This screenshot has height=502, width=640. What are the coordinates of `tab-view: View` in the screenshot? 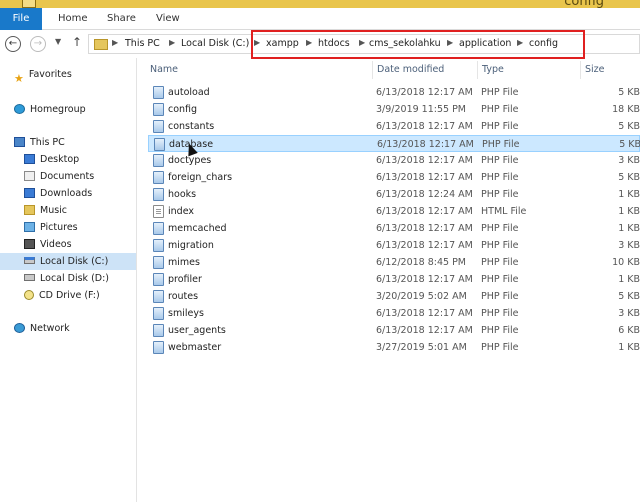 It's located at (168, 19).